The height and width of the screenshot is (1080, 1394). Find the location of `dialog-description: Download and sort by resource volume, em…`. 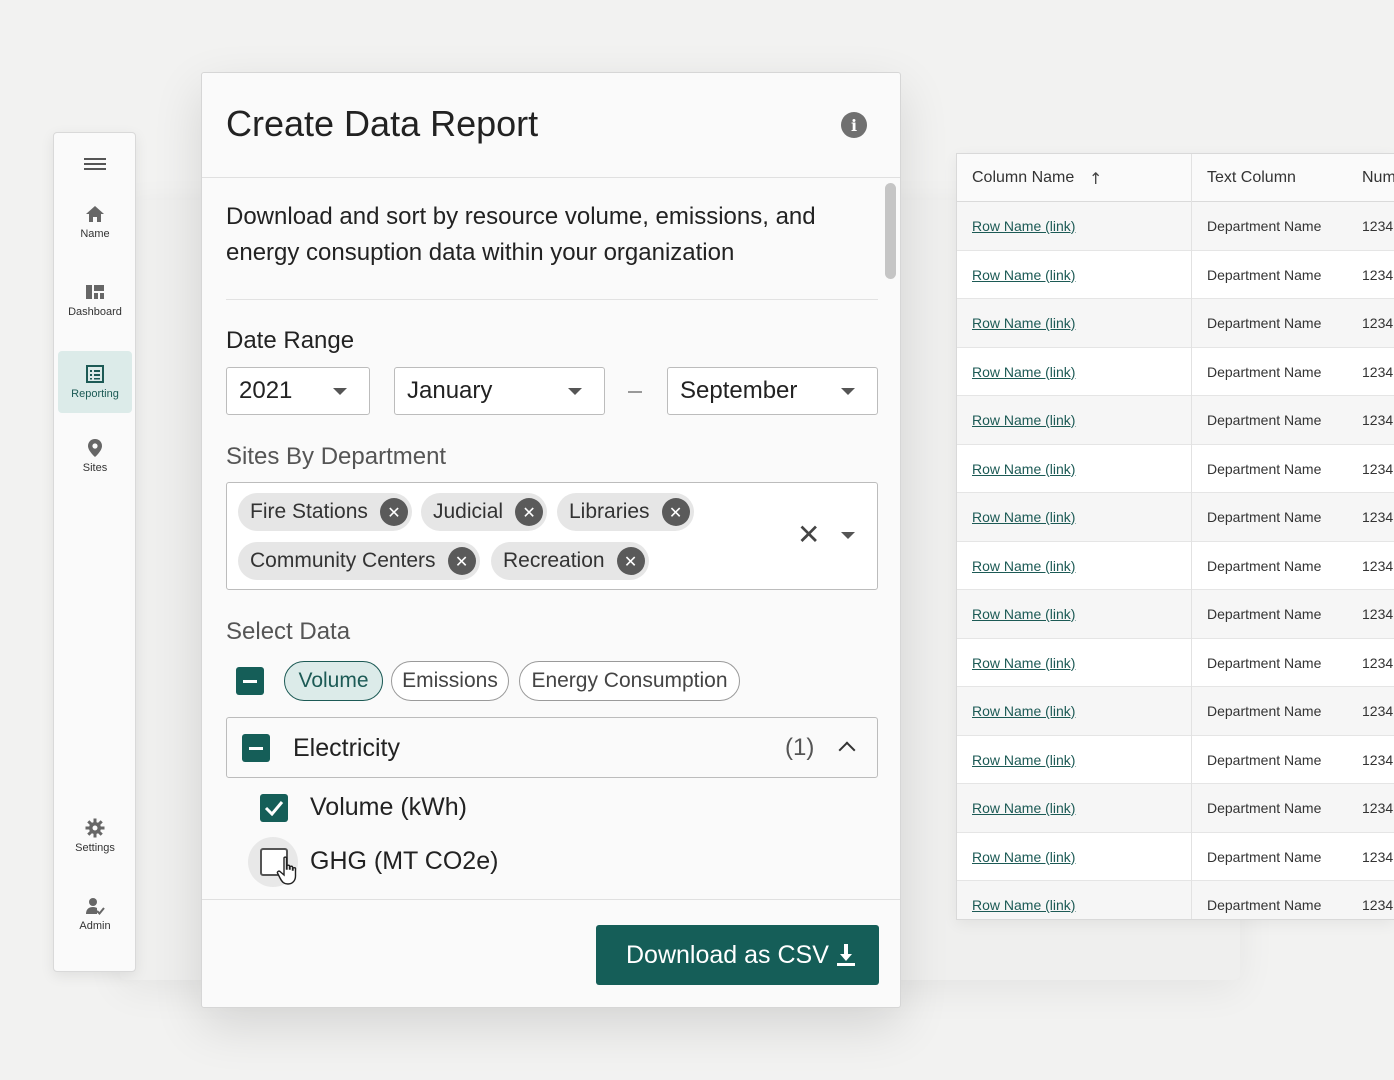

dialog-description: Download and sort by resource volume, em… is located at coordinates (521, 234).